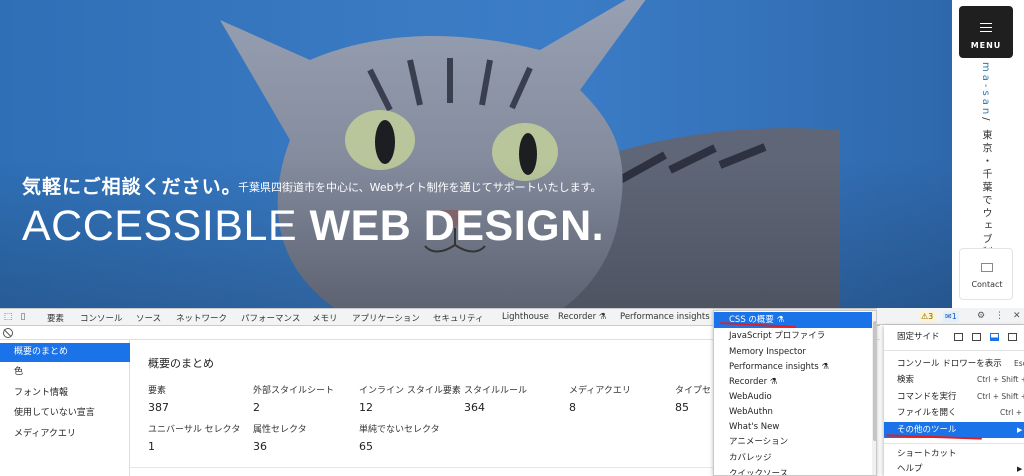 Image resolution: width=1024 pixels, height=476 pixels. I want to click on brand-name: ma-san, so click(985, 89).